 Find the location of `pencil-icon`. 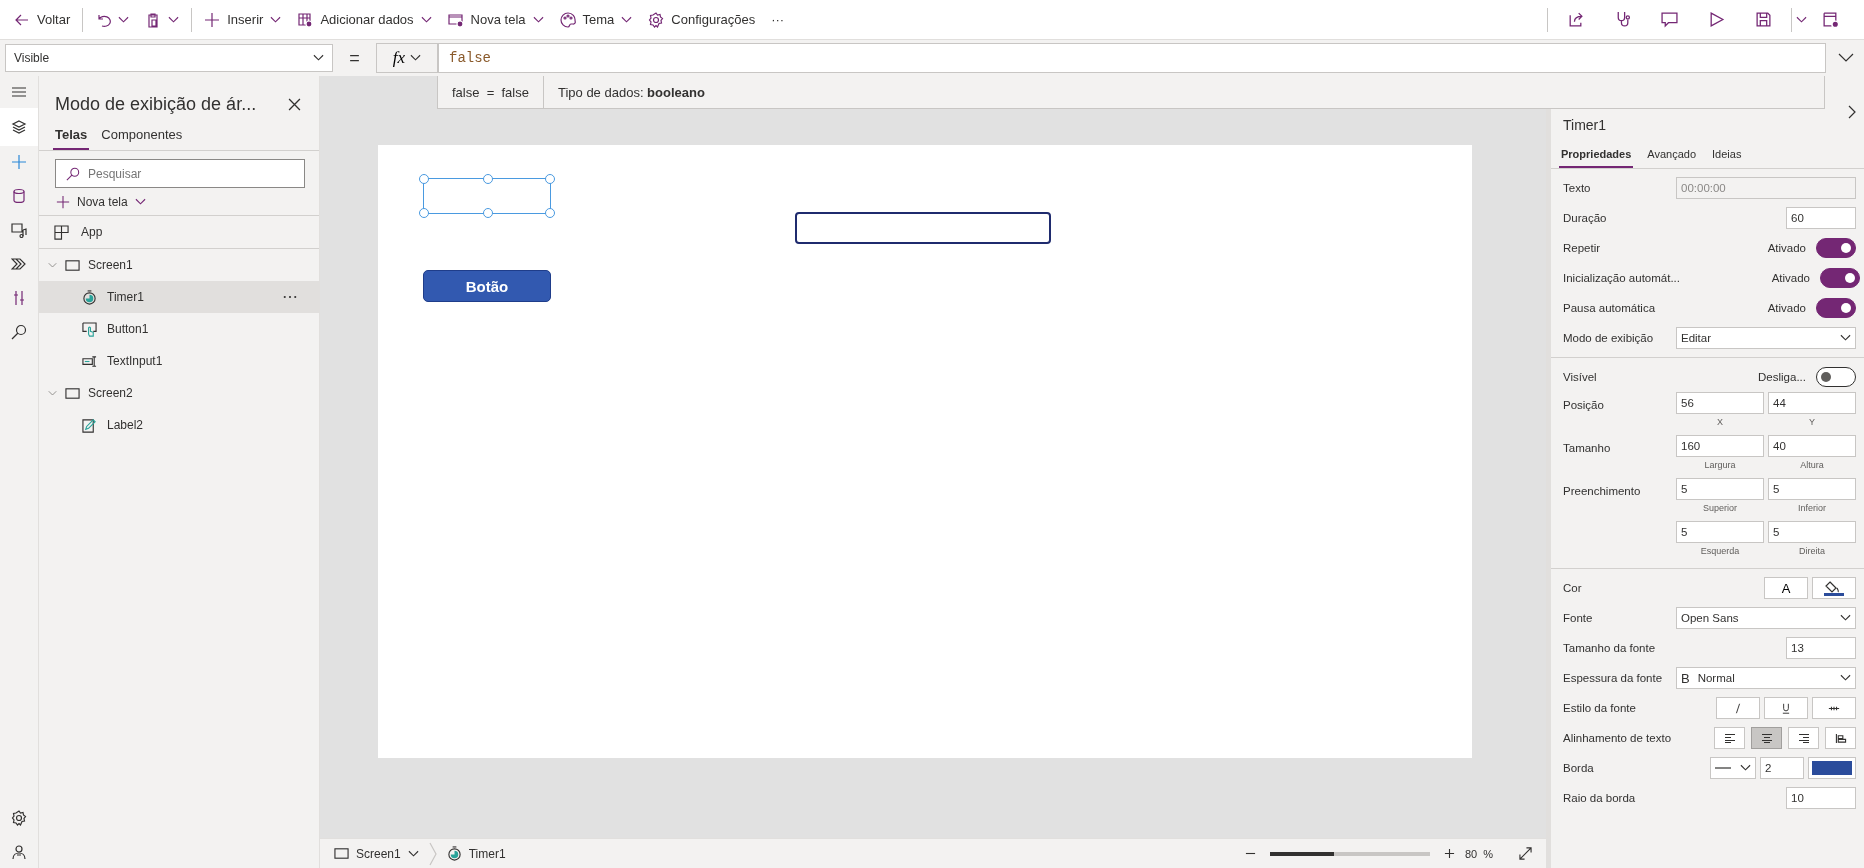

pencil-icon is located at coordinates (89, 425).